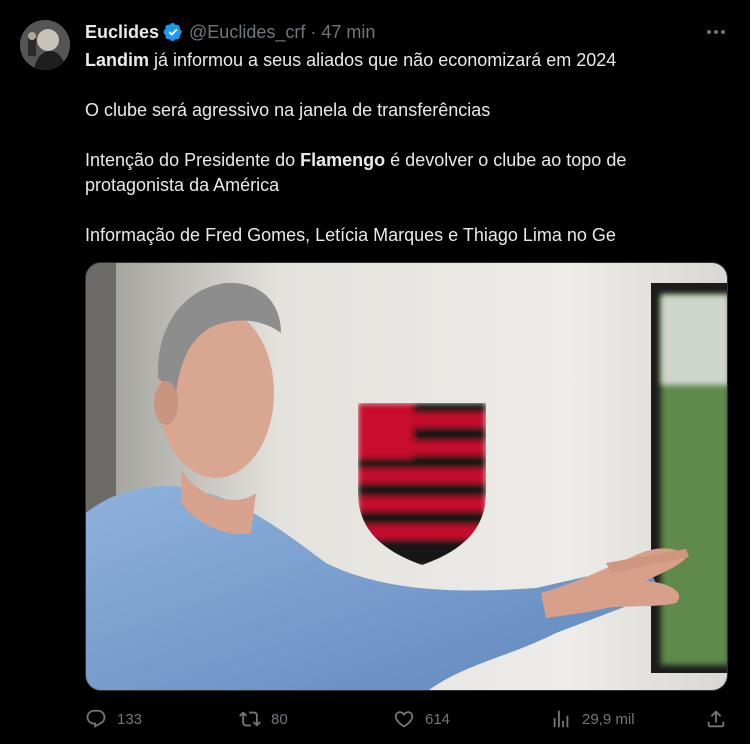 Image resolution: width=750 pixels, height=744 pixels. What do you see at coordinates (117, 60) in the screenshot?
I see `bold-name-landim: Landim` at bounding box center [117, 60].